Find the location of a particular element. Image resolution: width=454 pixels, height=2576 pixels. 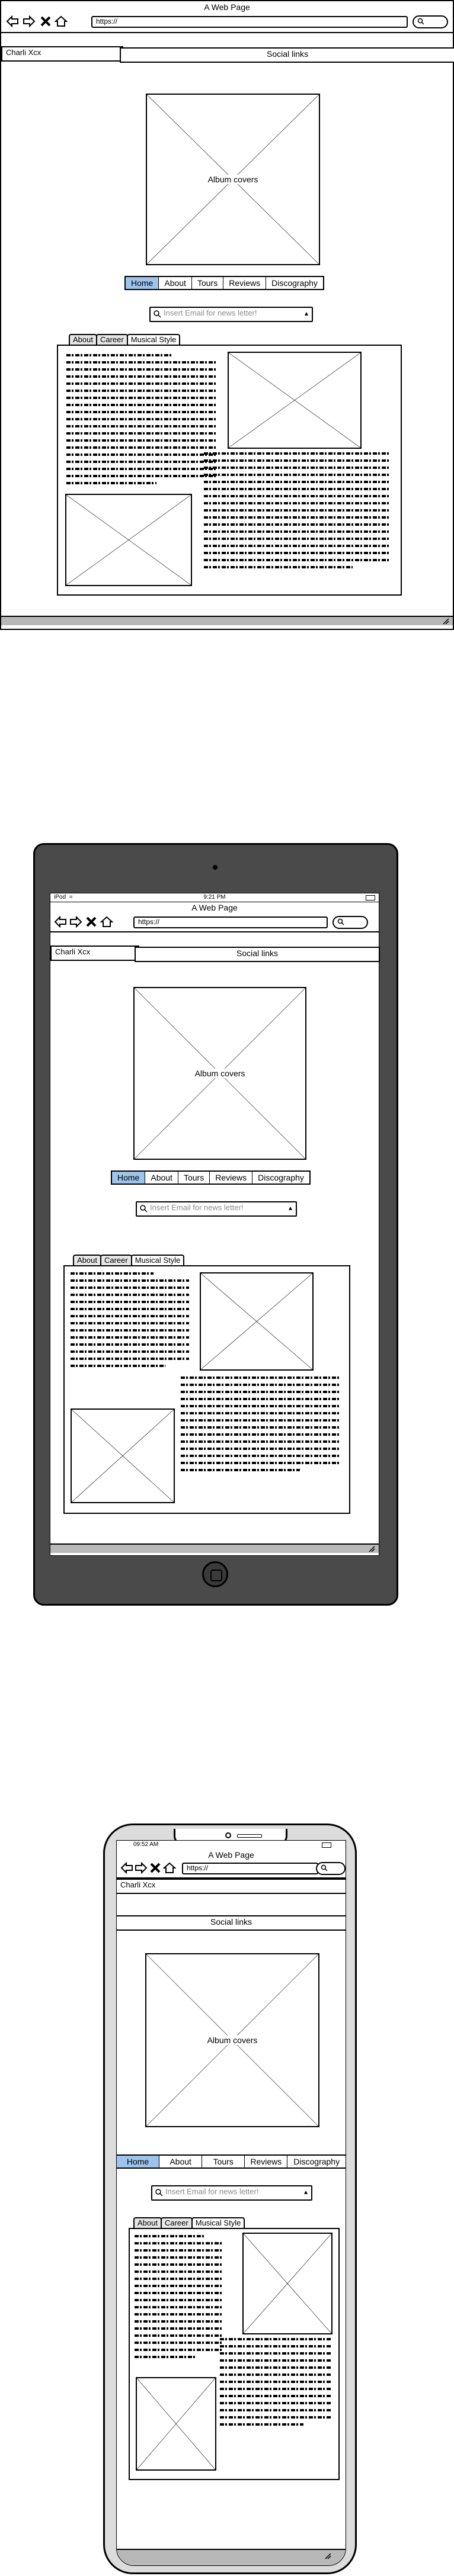

home-button-icon is located at coordinates (215, 1574).